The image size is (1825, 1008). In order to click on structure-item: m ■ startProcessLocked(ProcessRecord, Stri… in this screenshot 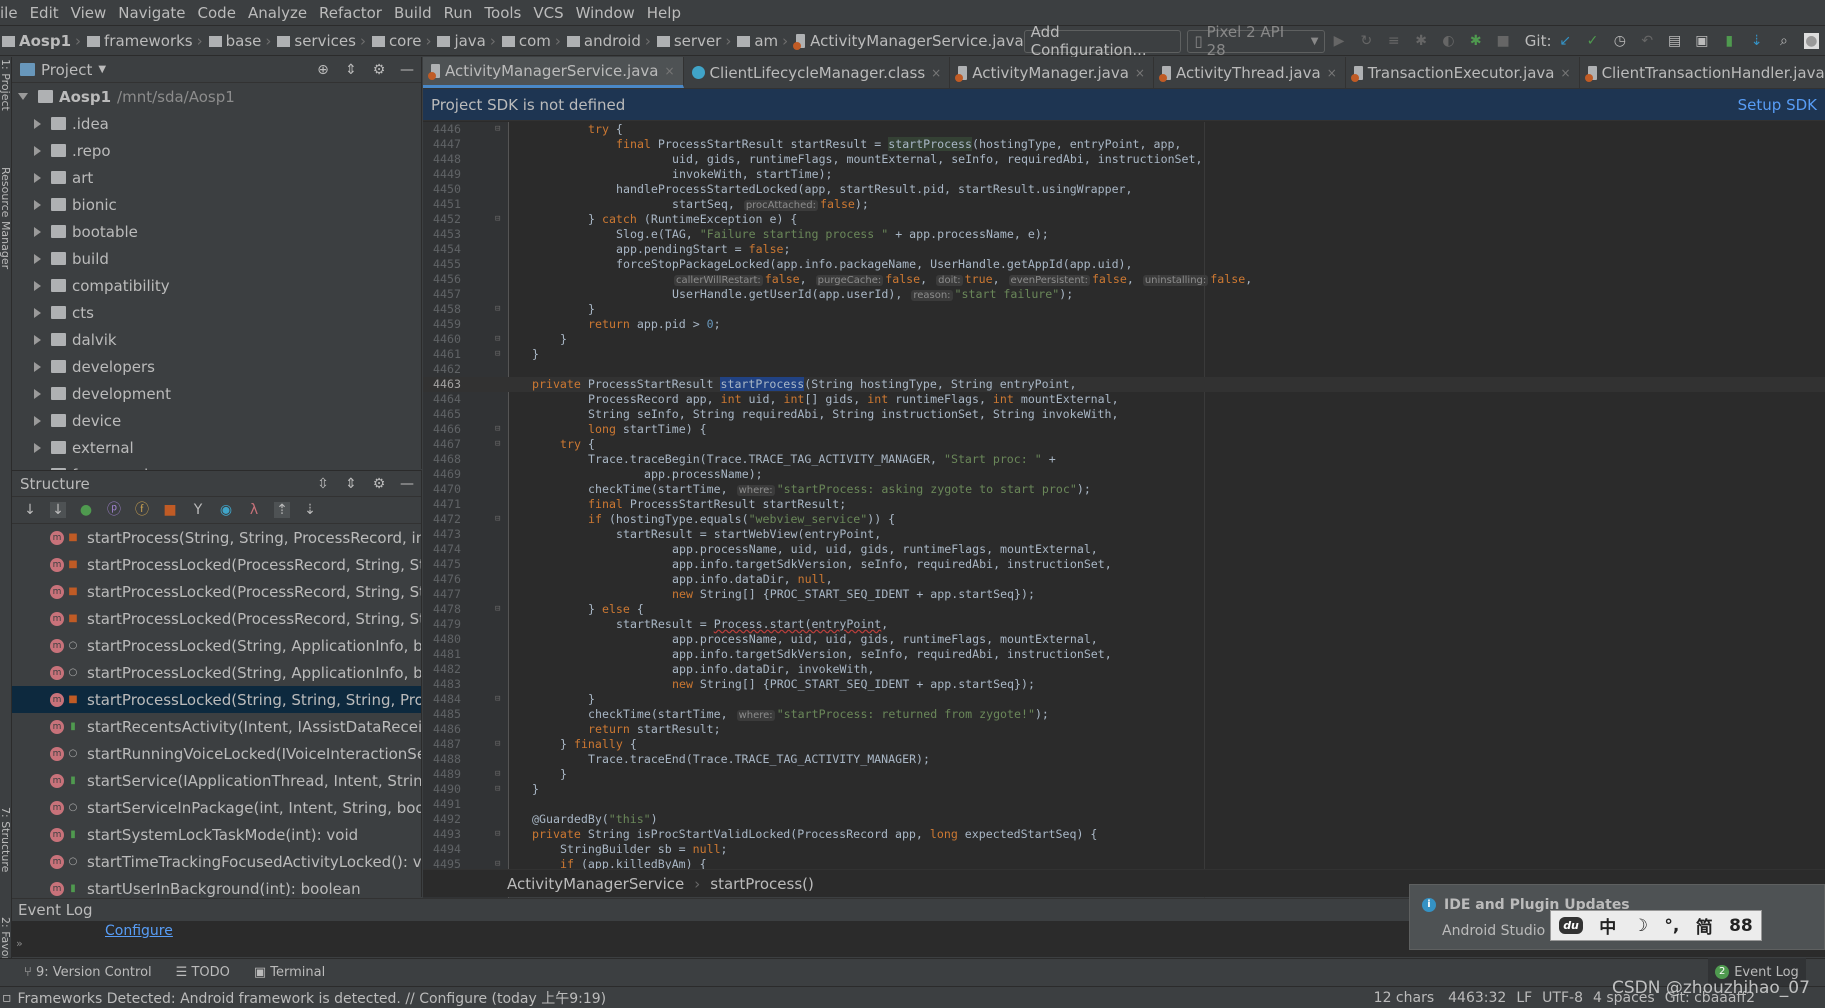, I will do `click(216, 591)`.